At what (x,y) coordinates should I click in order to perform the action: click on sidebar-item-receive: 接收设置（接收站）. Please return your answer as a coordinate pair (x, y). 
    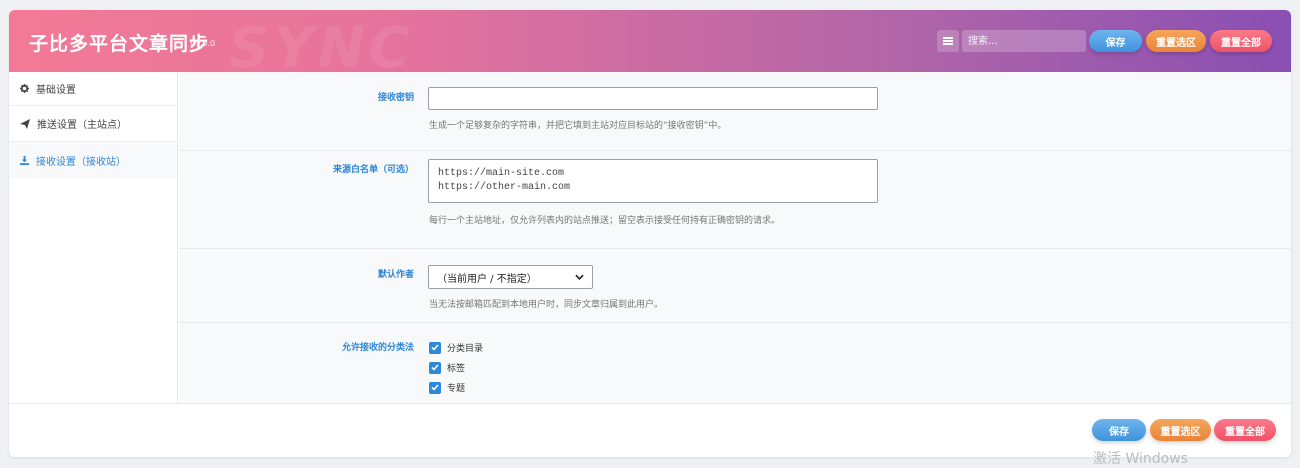
    Looking at the image, I should click on (93, 160).